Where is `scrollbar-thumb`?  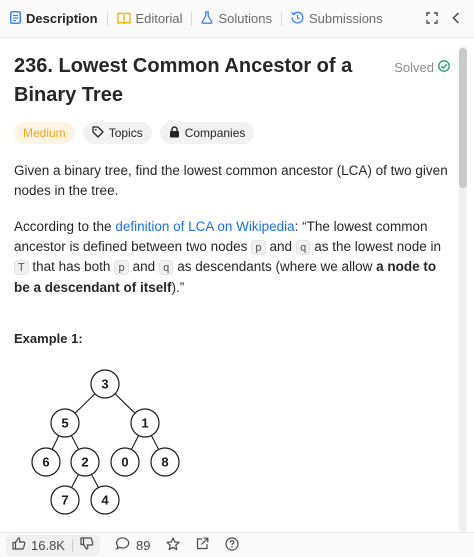 scrollbar-thumb is located at coordinates (463, 118).